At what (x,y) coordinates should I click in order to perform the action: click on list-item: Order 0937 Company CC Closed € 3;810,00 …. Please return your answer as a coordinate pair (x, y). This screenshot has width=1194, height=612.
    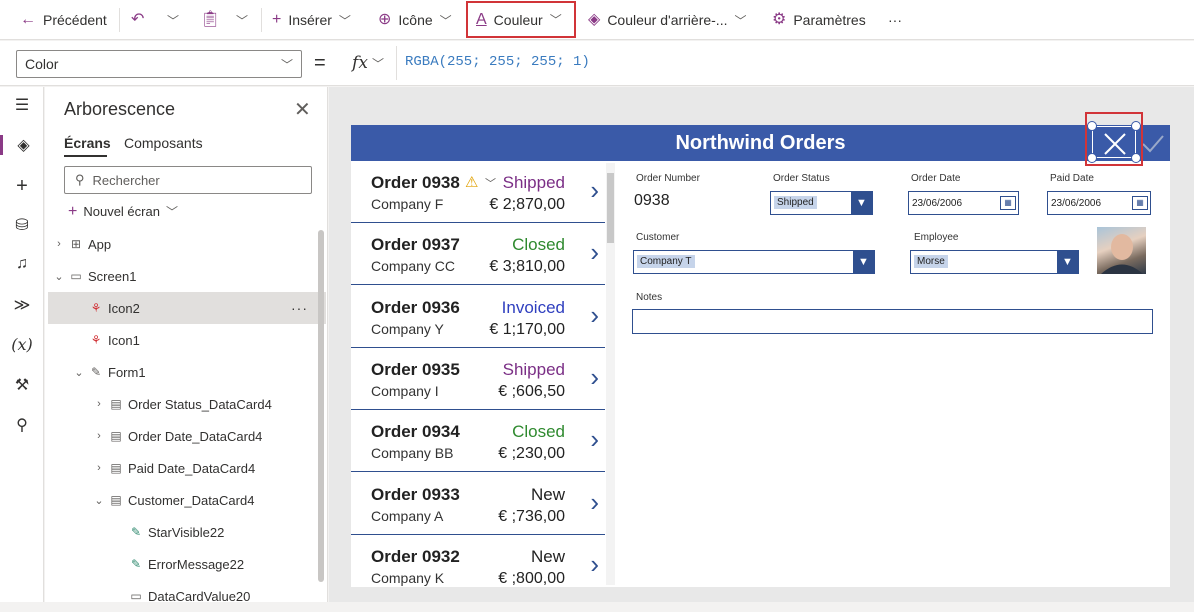
    Looking at the image, I should click on (478, 255).